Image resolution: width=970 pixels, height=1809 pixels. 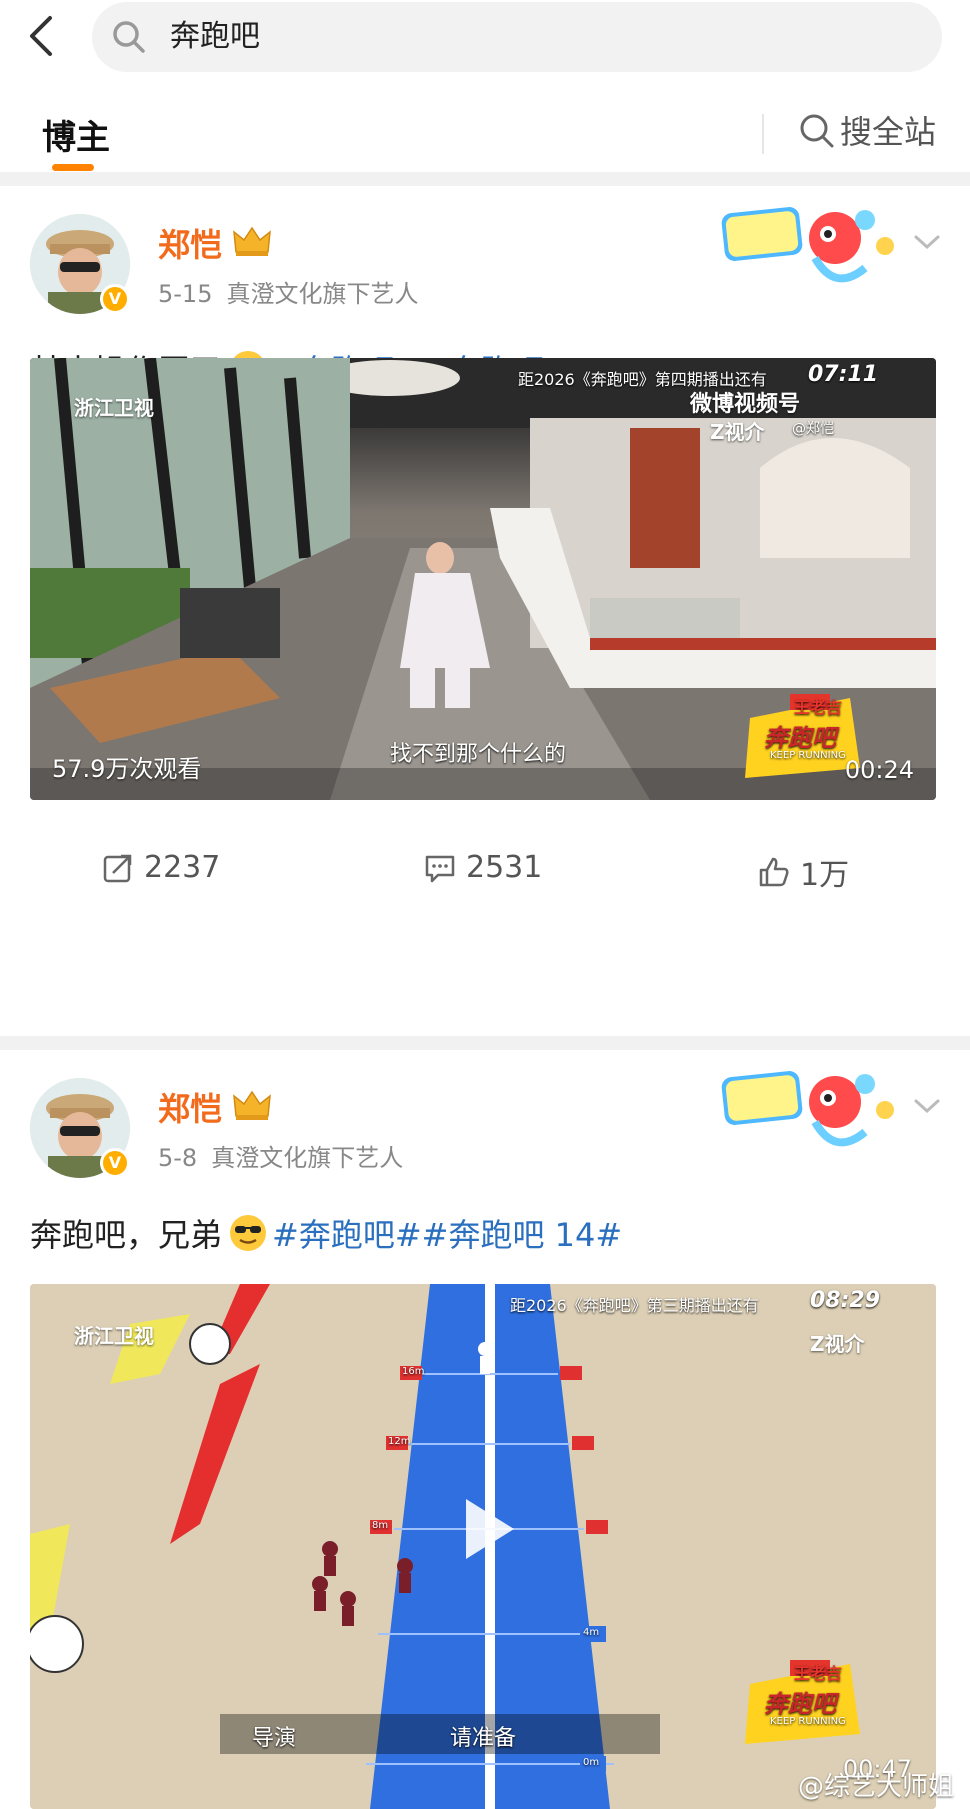 I want to click on countdown-time: 07:11, so click(x=843, y=374).